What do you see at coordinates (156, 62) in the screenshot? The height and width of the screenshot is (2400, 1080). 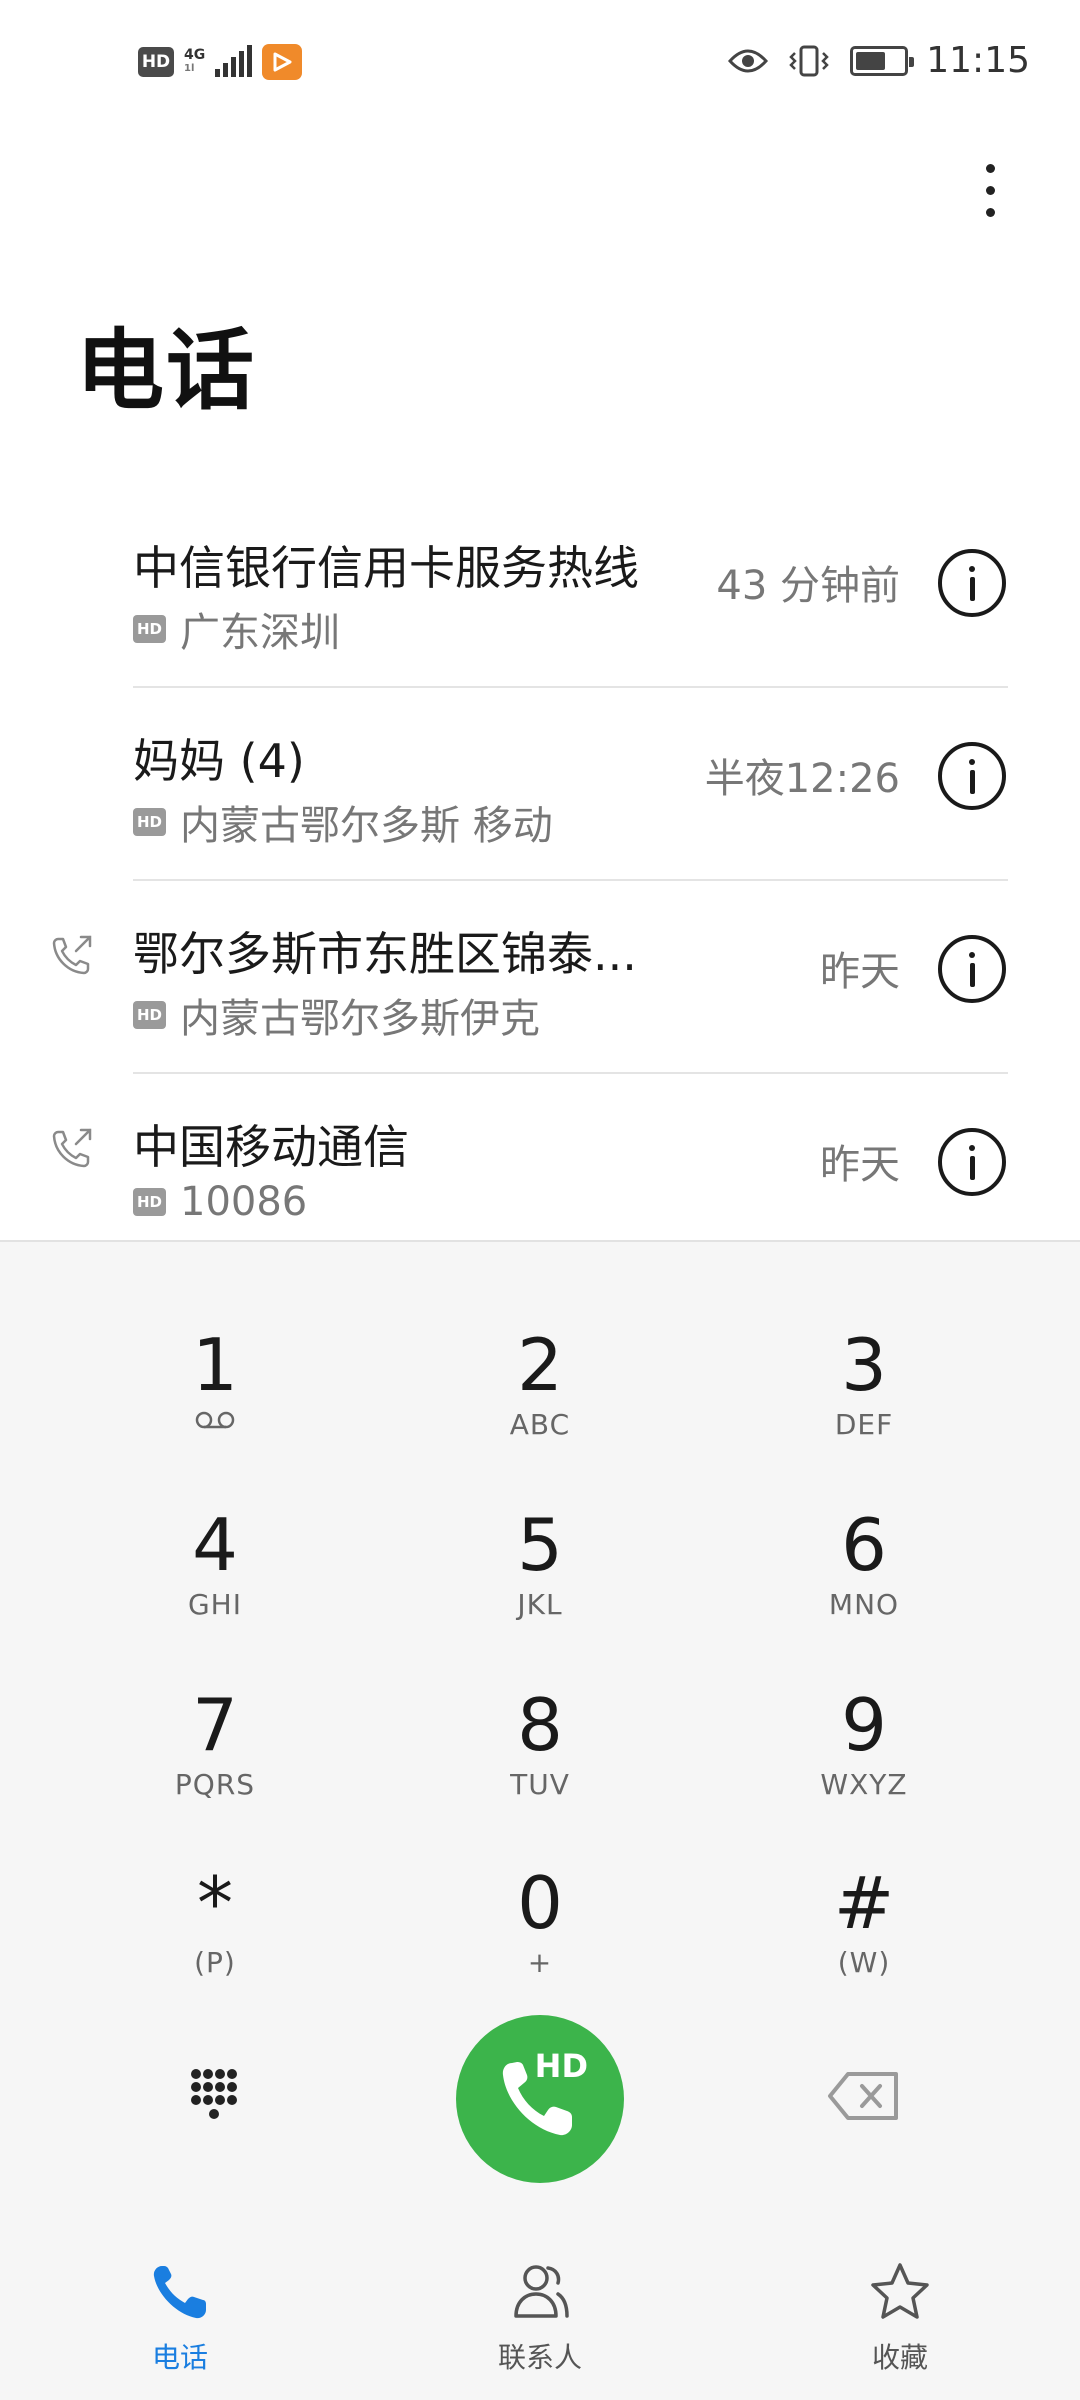 I see `hd-voice-icon: HD` at bounding box center [156, 62].